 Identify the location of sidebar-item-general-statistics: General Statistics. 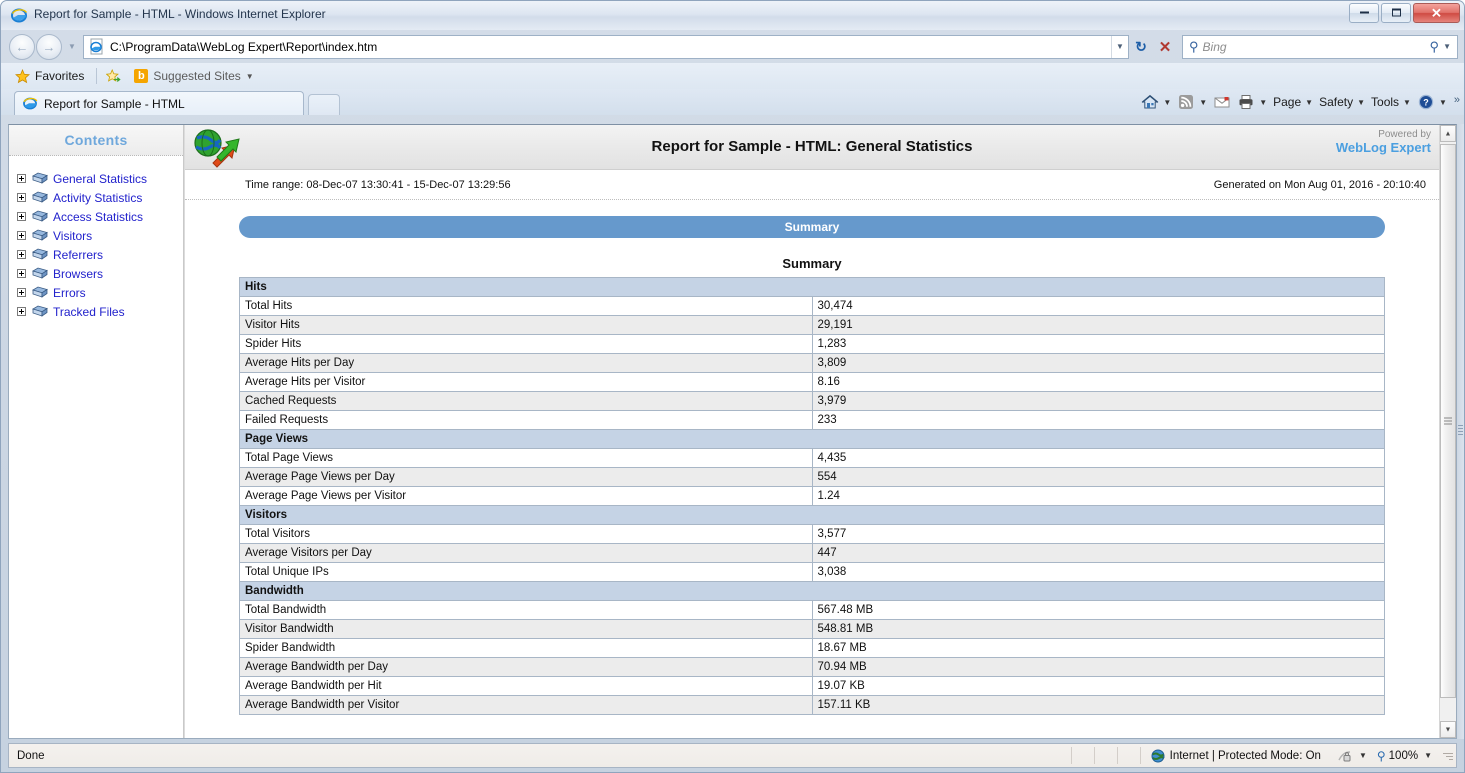
(100, 178).